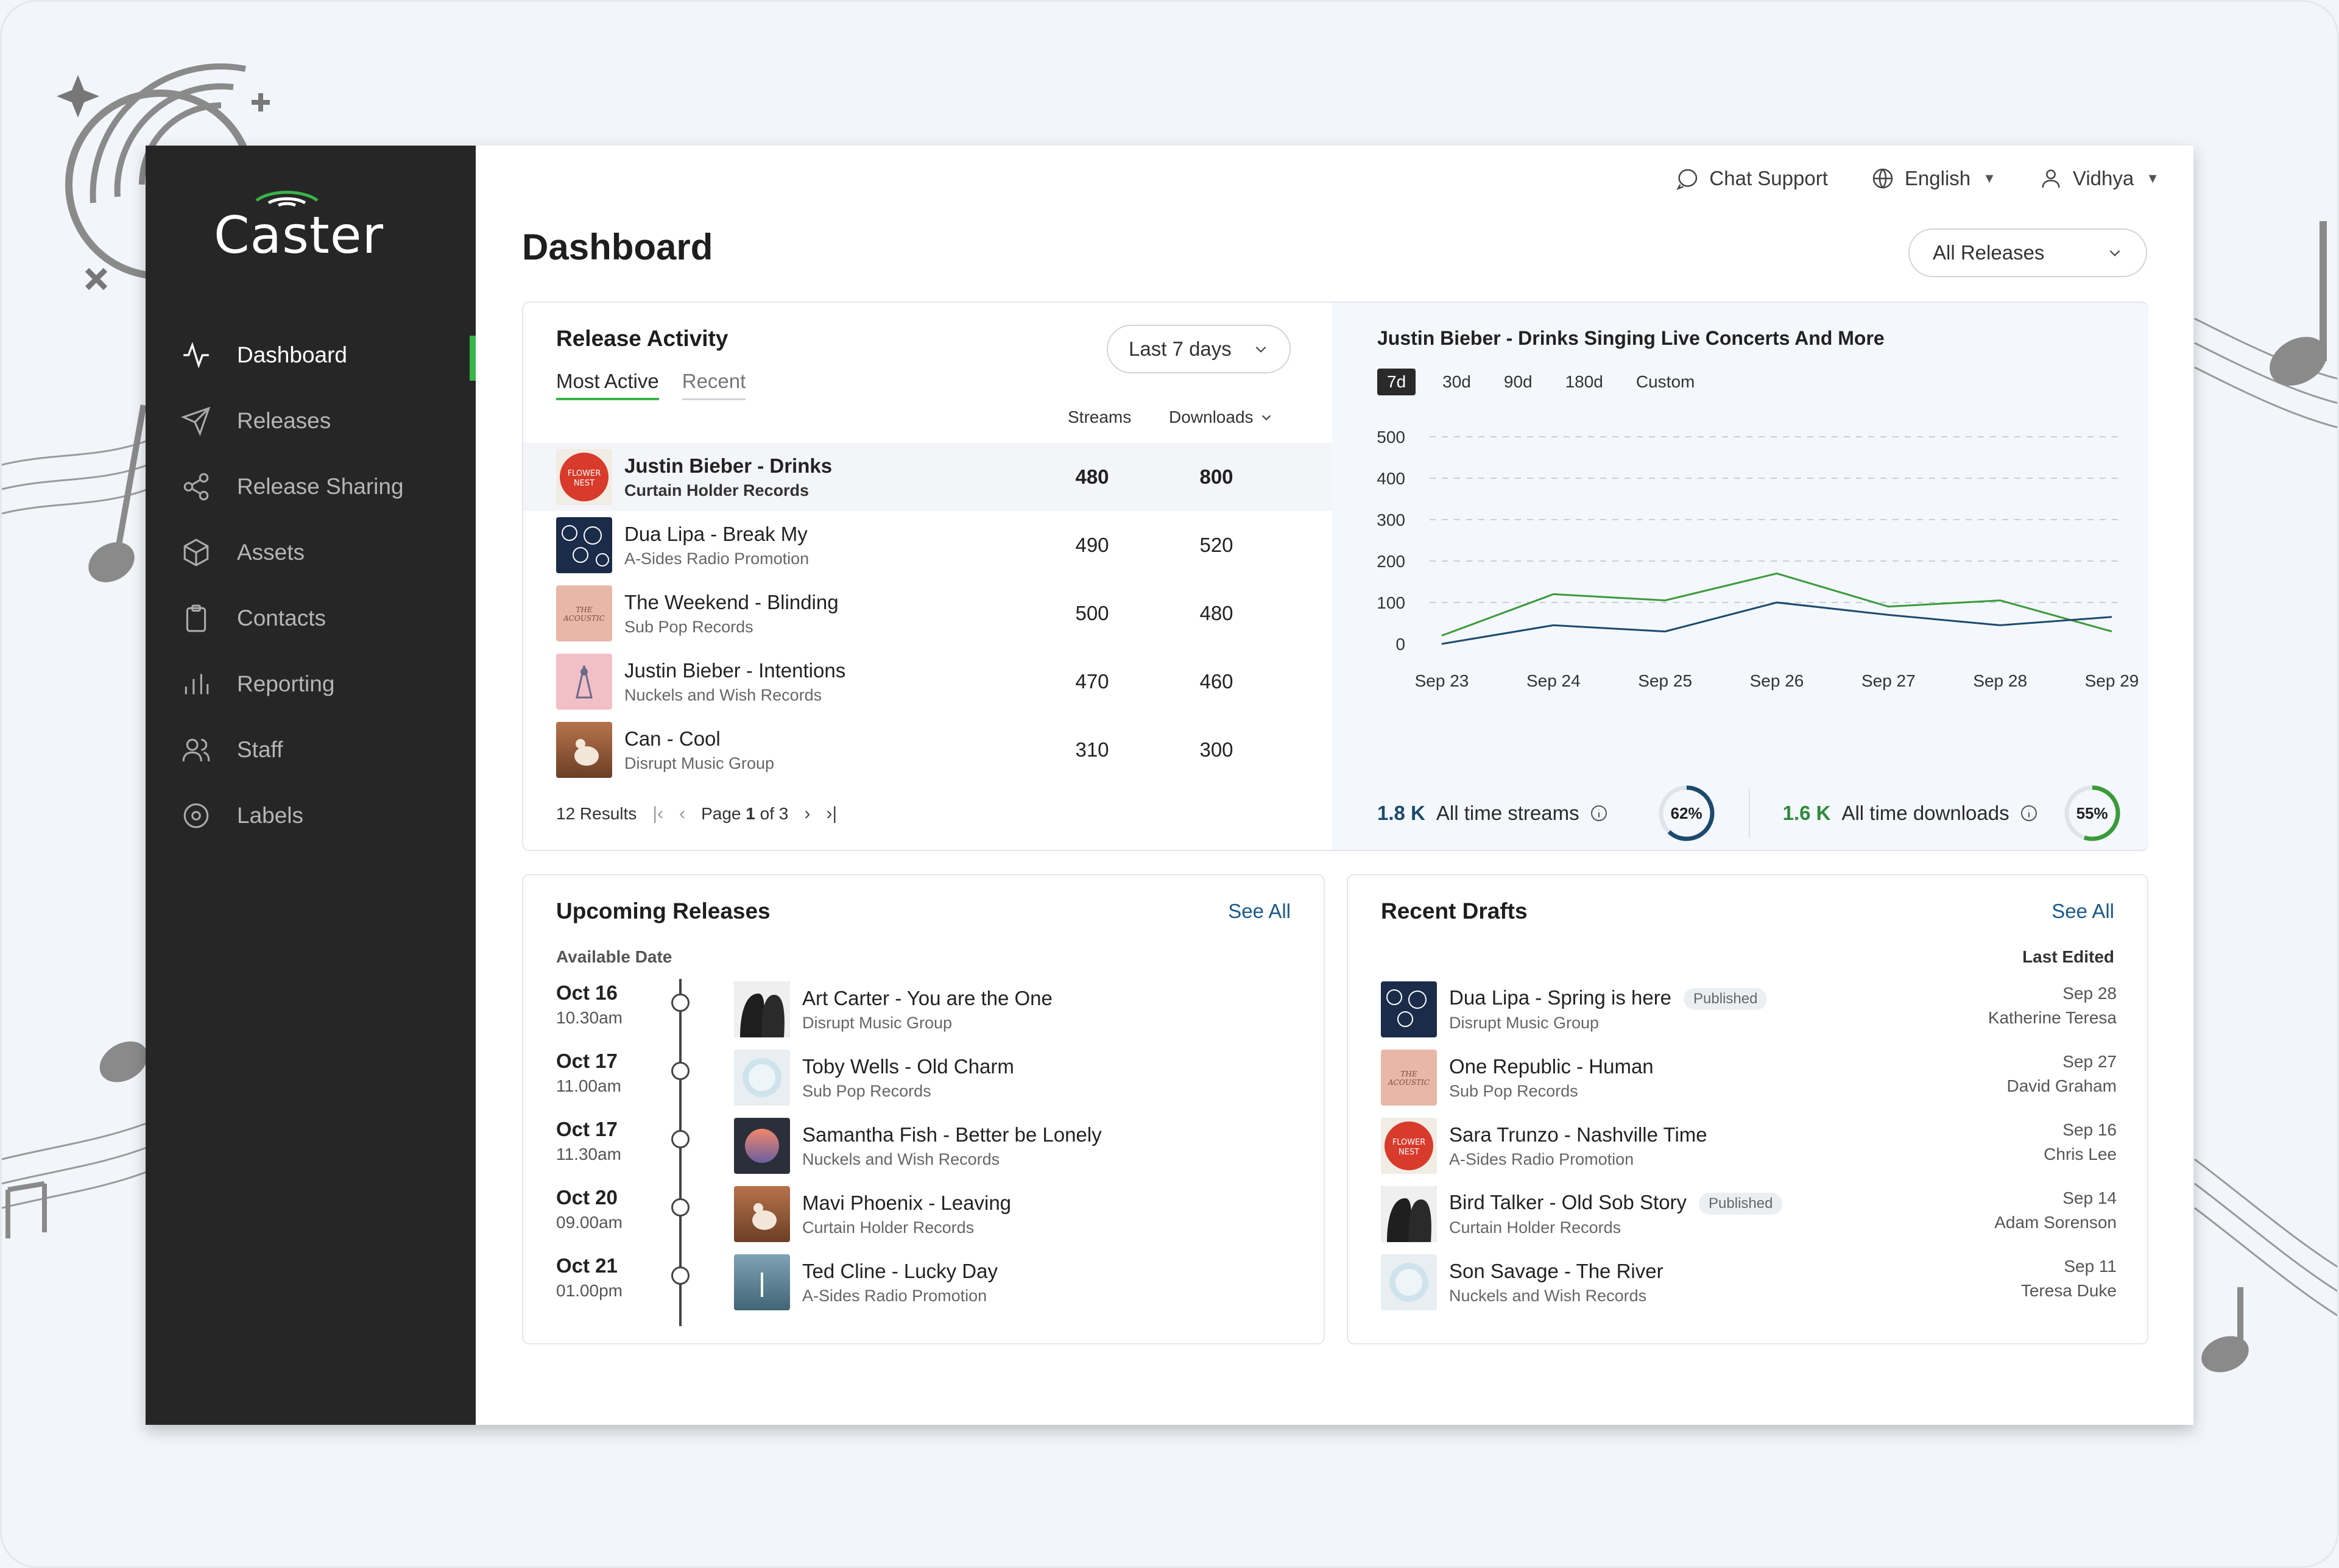 The image size is (2339, 1568). I want to click on sidebar-item-label: Dashboard, so click(292, 354).